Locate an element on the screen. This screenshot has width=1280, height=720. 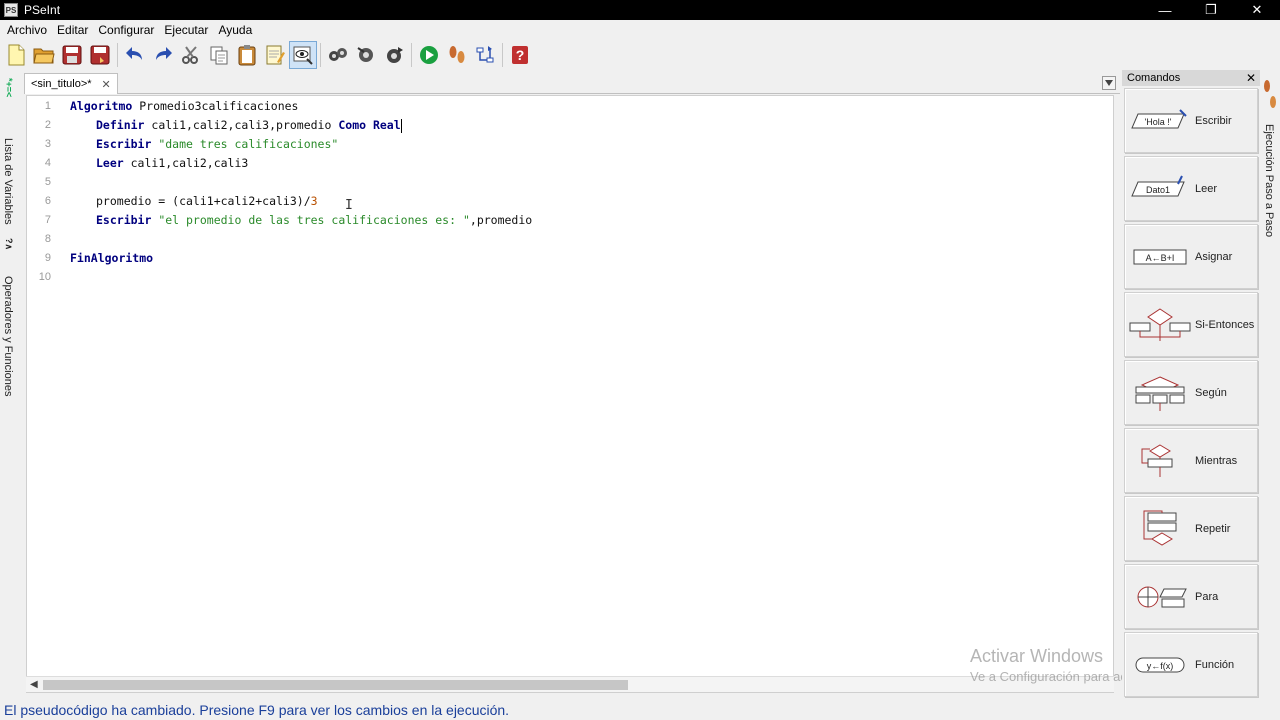
open-file-button is located at coordinates (44, 55).